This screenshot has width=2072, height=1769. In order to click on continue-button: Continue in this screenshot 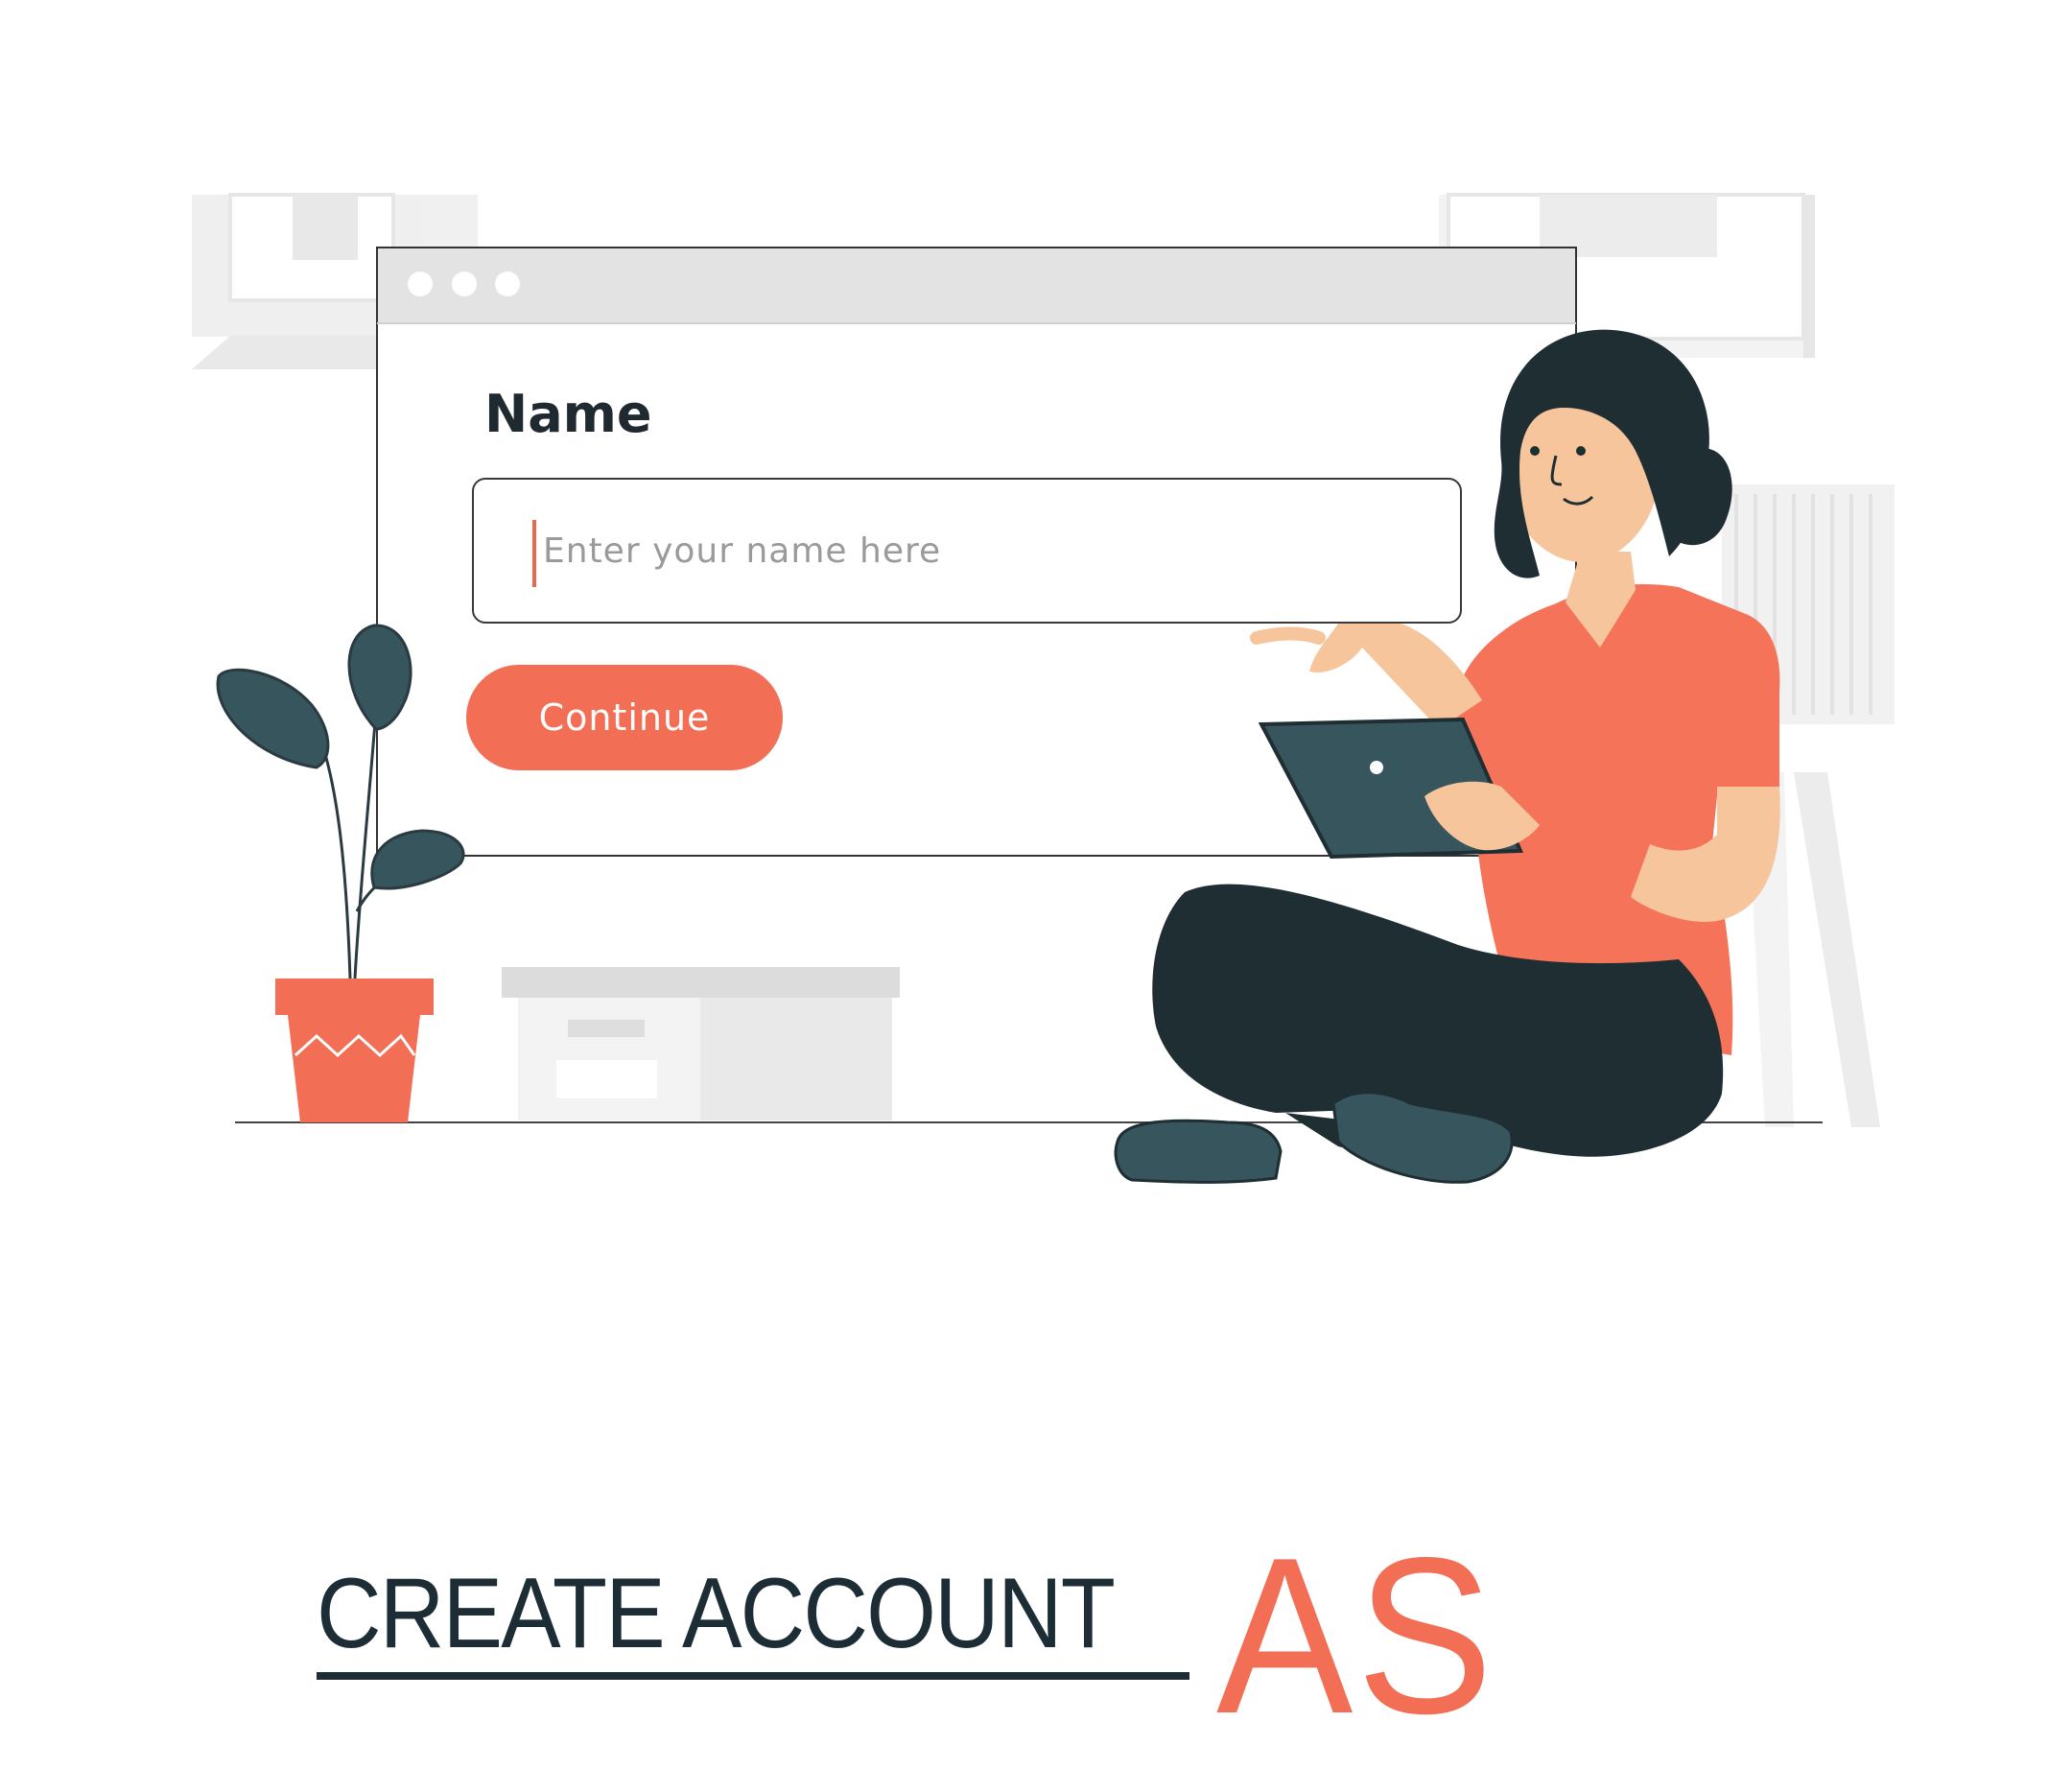, I will do `click(624, 717)`.